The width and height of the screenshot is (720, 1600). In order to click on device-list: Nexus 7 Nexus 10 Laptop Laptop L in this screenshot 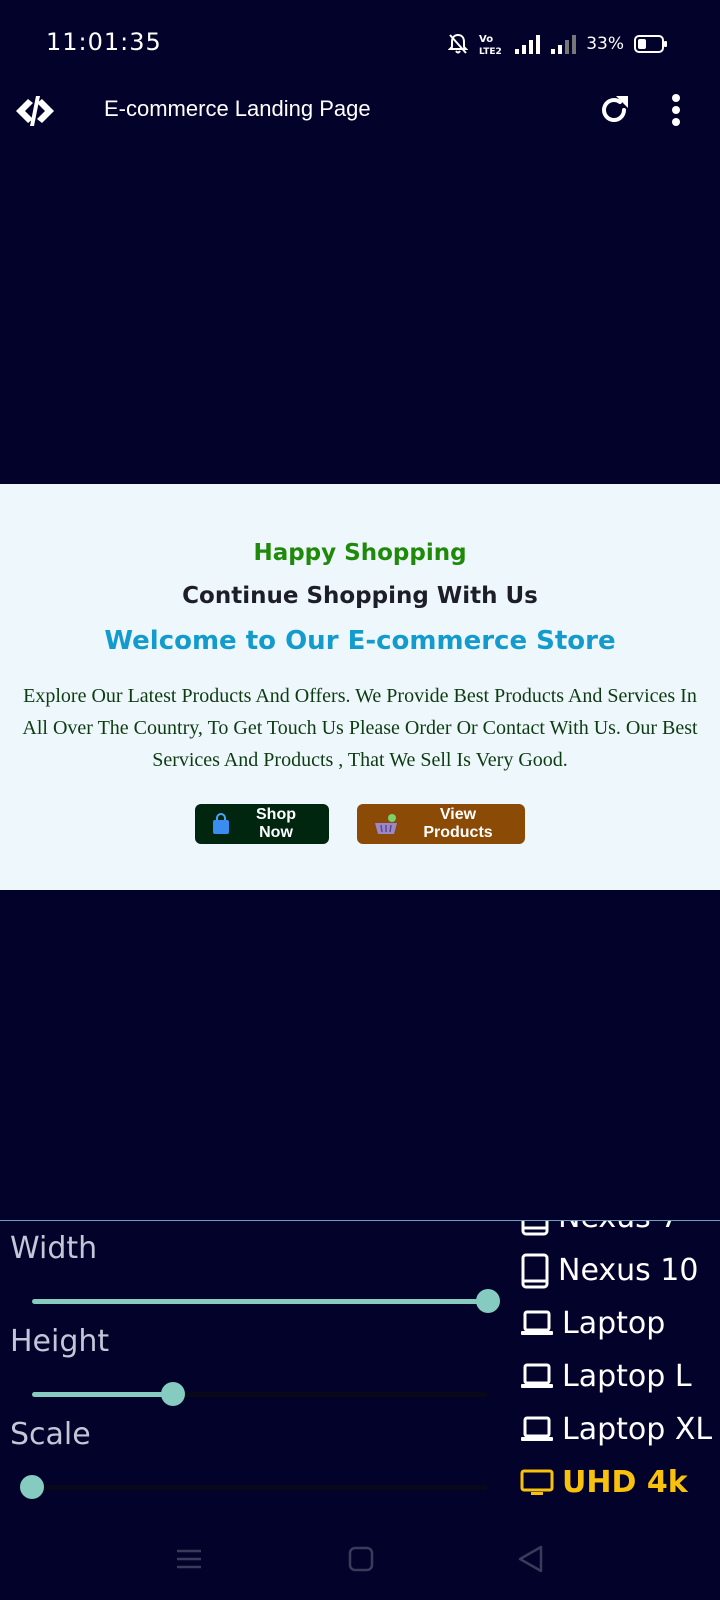, I will do `click(620, 1365)`.